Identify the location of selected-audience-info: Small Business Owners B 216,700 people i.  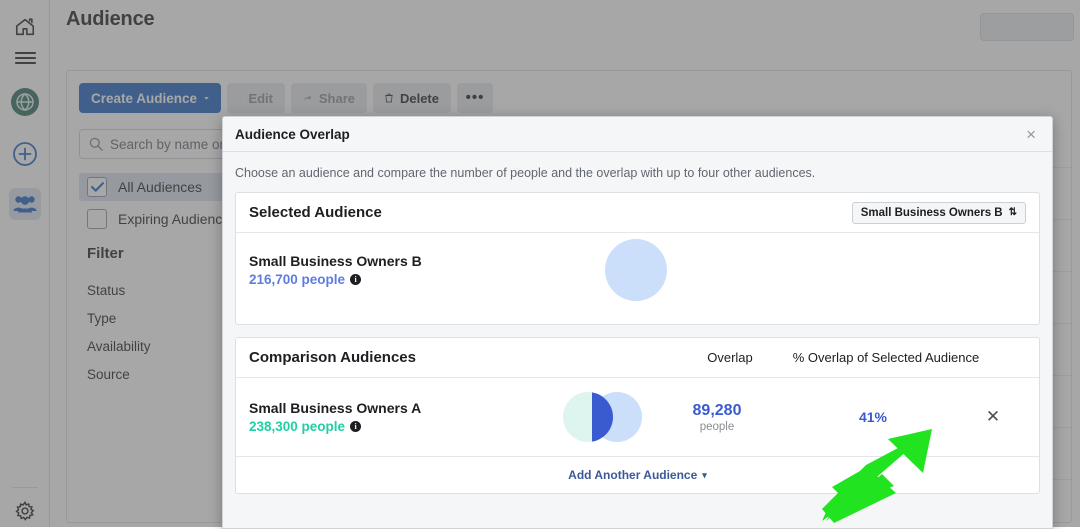
(335, 270).